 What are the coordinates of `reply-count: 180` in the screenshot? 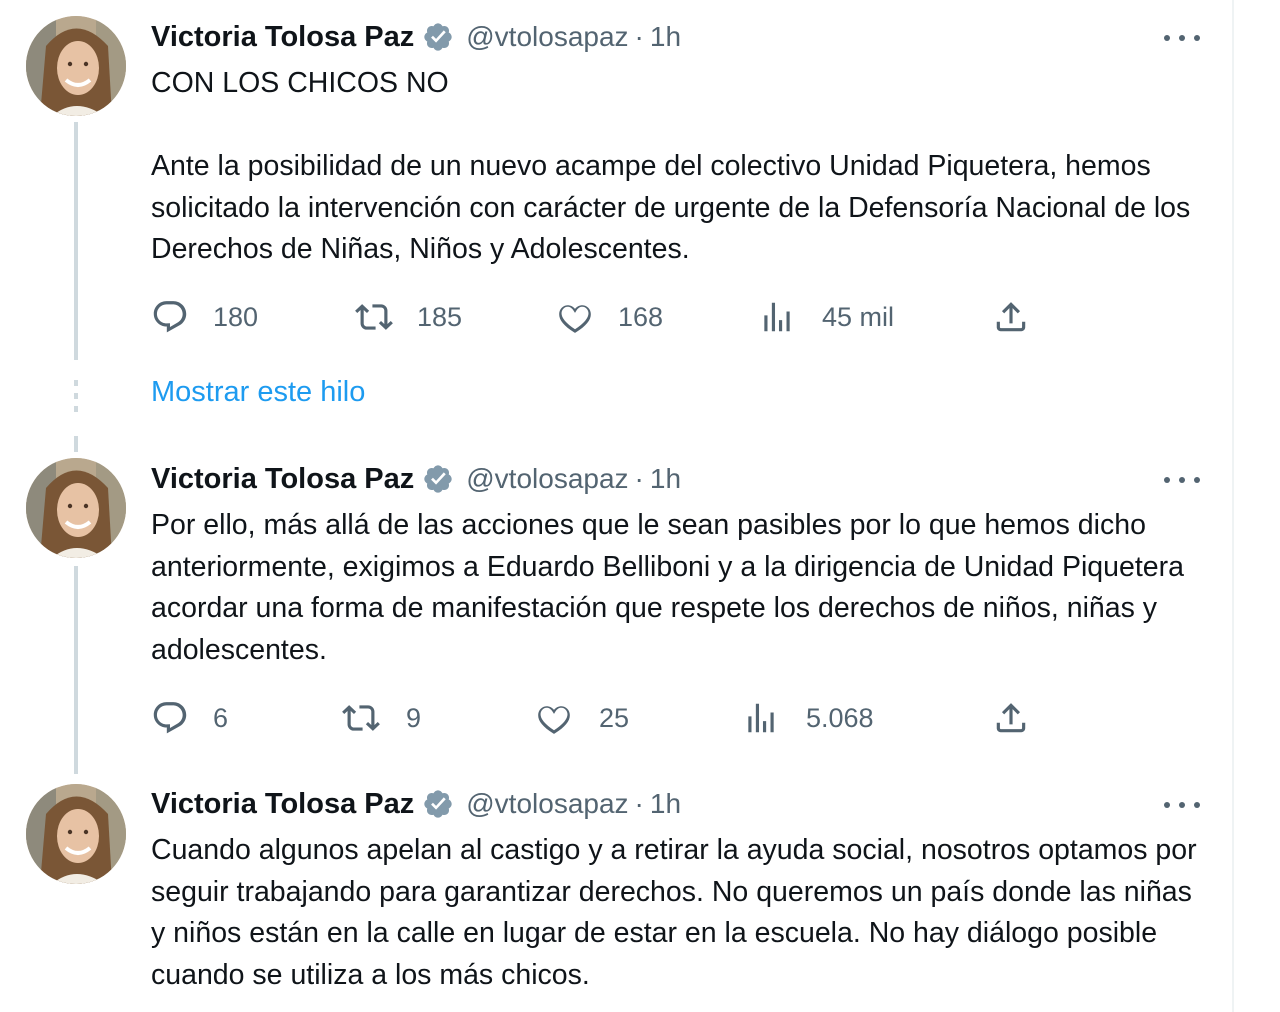 It's located at (236, 316).